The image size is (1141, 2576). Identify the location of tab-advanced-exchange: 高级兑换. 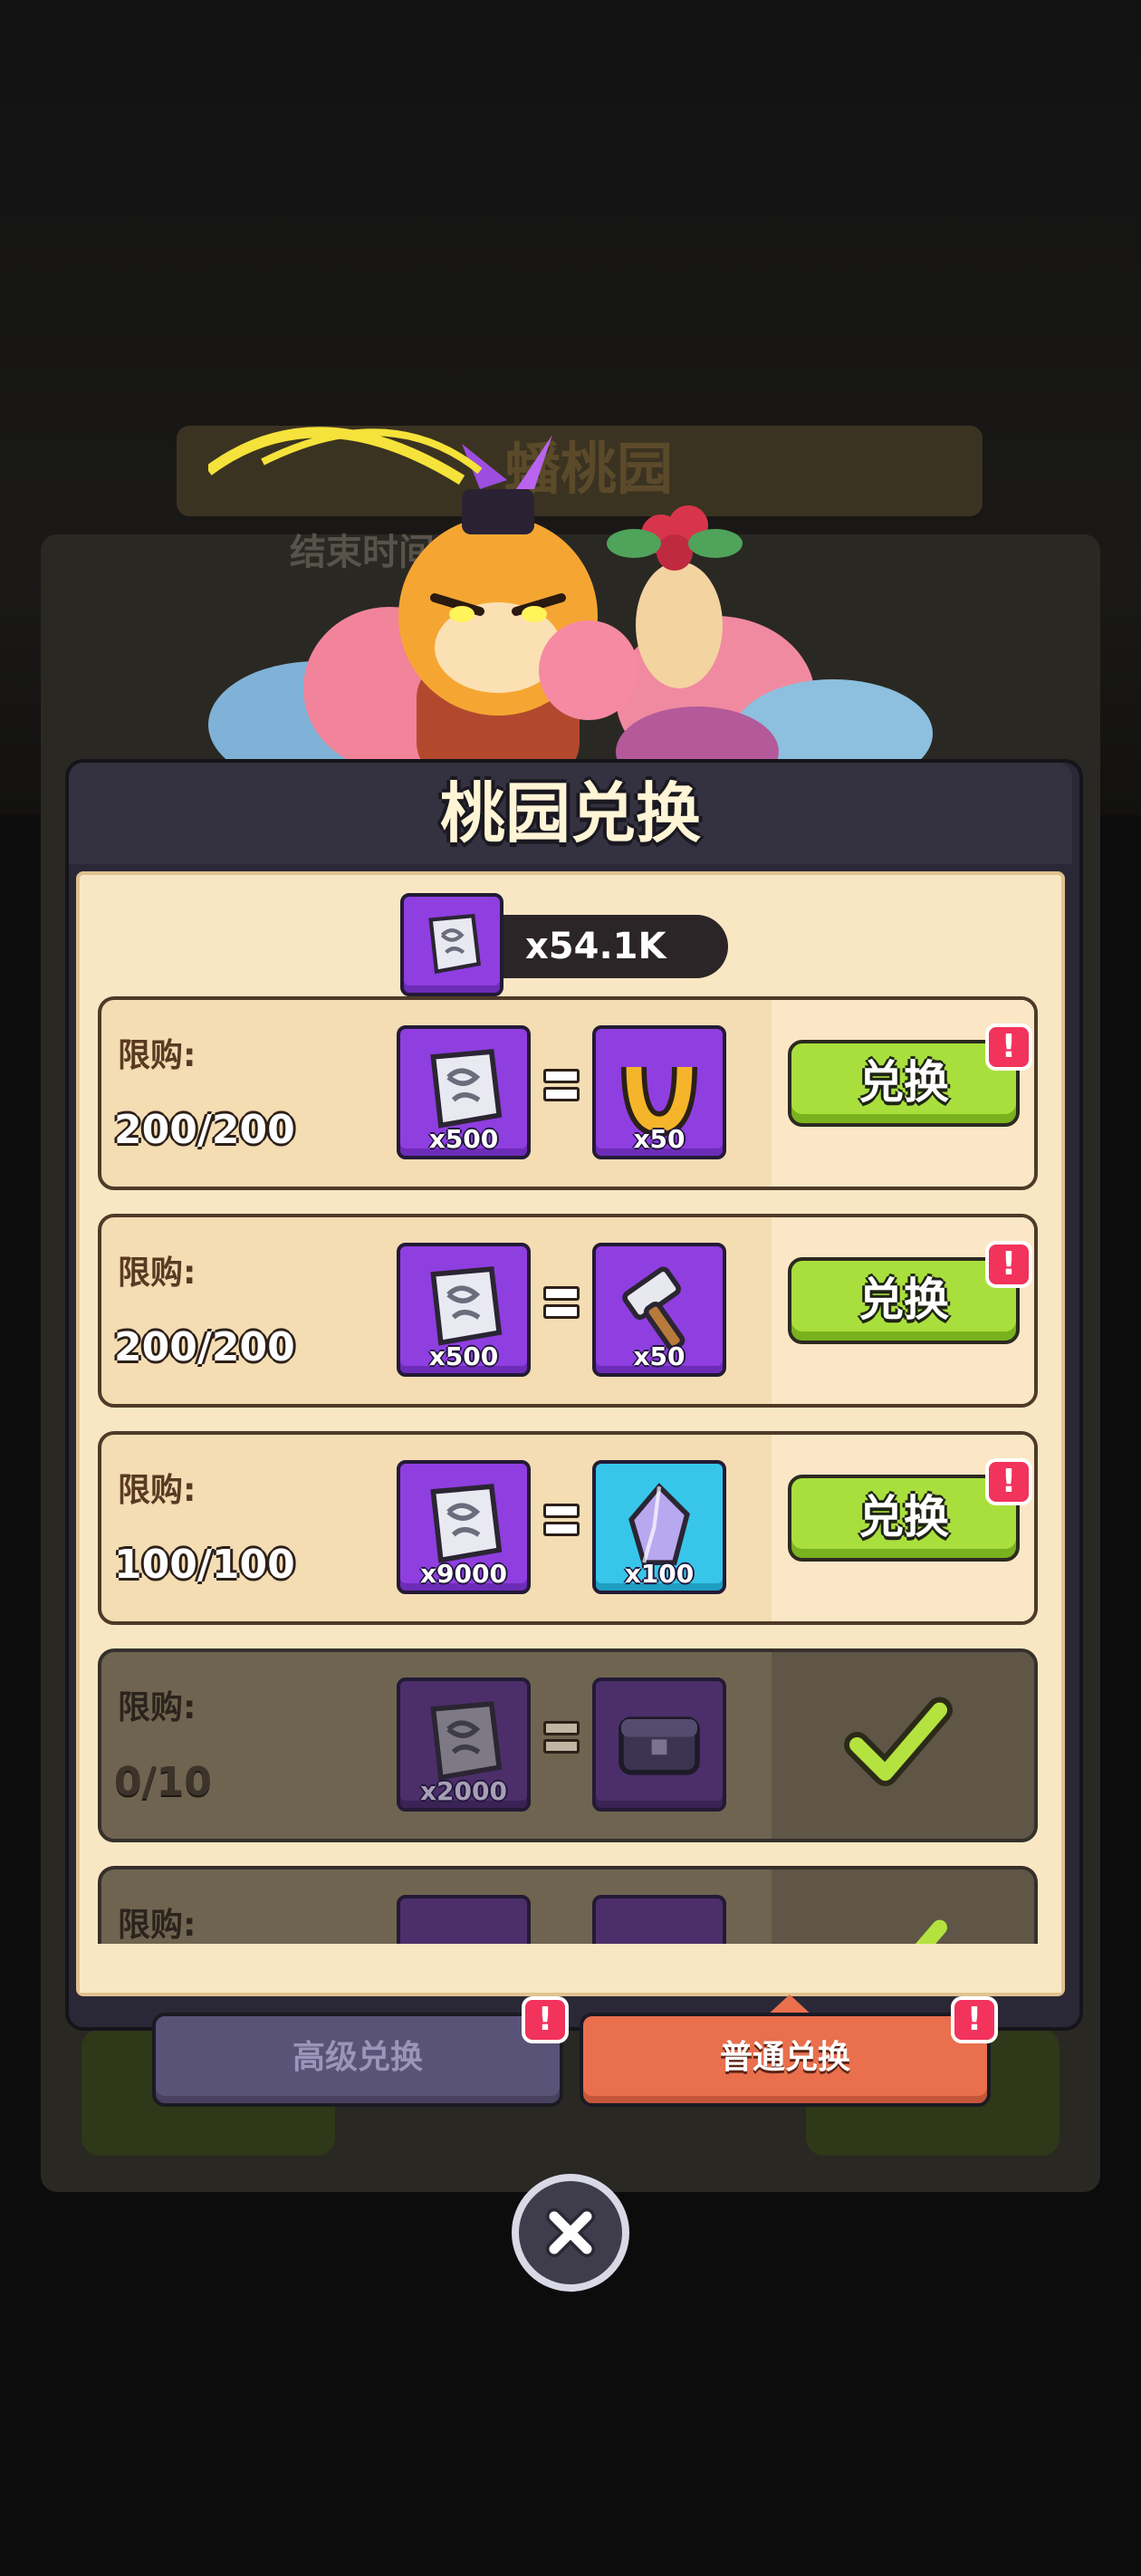
(357, 2060).